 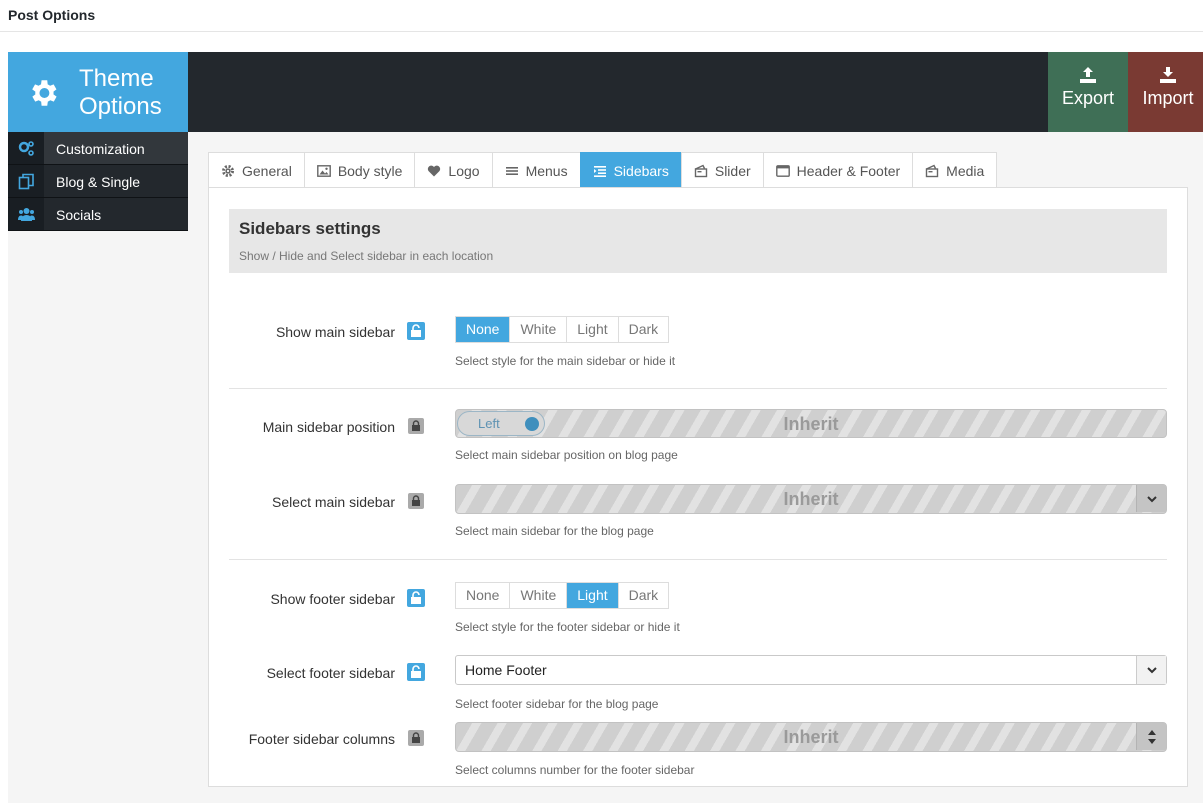 I want to click on brand-name: Theme Options, so click(x=120, y=92).